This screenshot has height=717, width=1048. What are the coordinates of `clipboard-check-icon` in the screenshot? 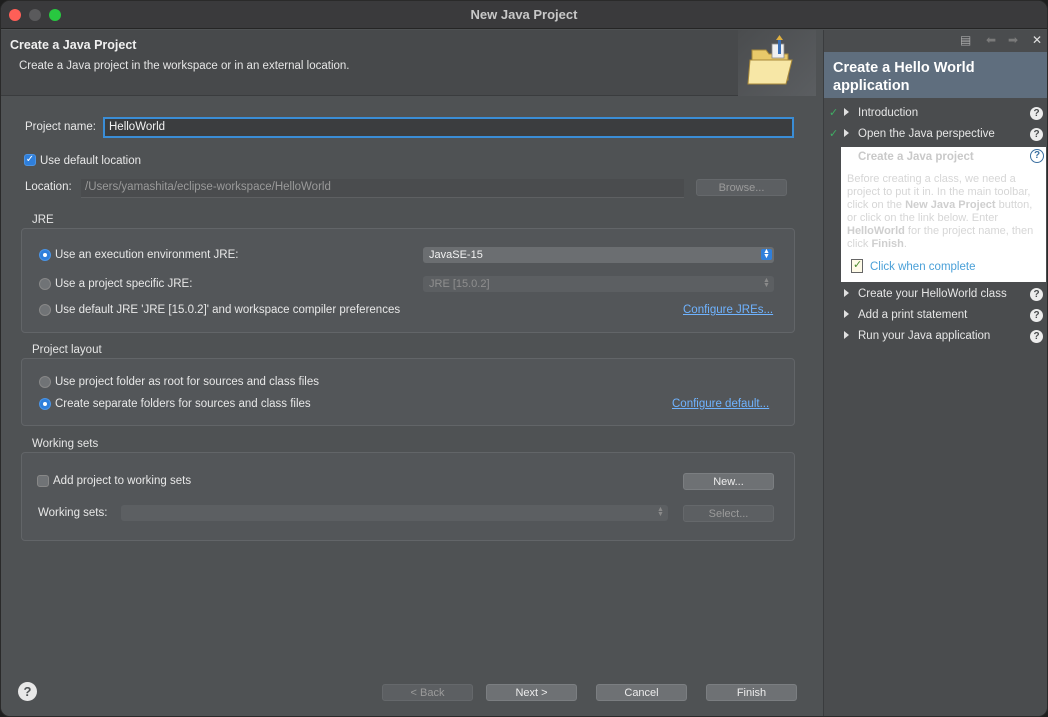 It's located at (857, 265).